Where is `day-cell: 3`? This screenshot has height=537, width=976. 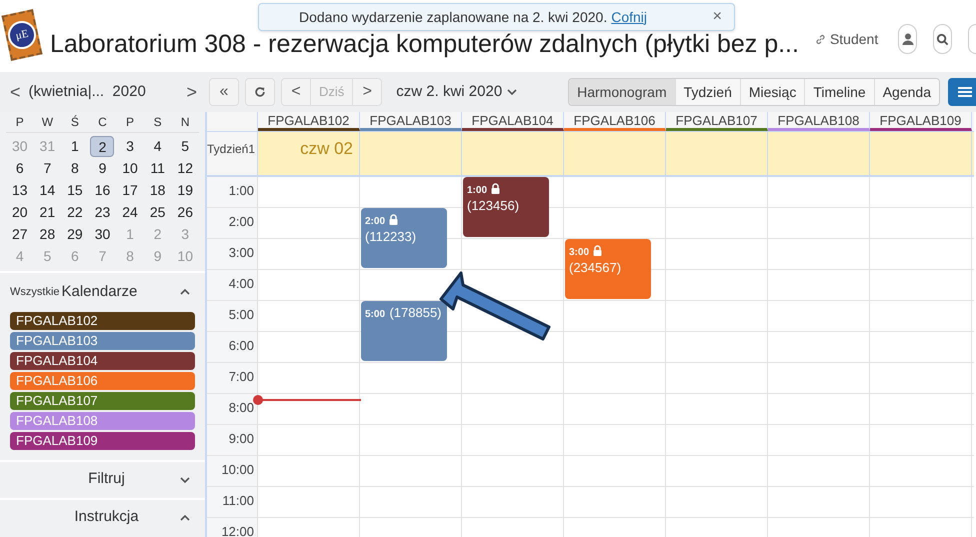 day-cell: 3 is located at coordinates (130, 146).